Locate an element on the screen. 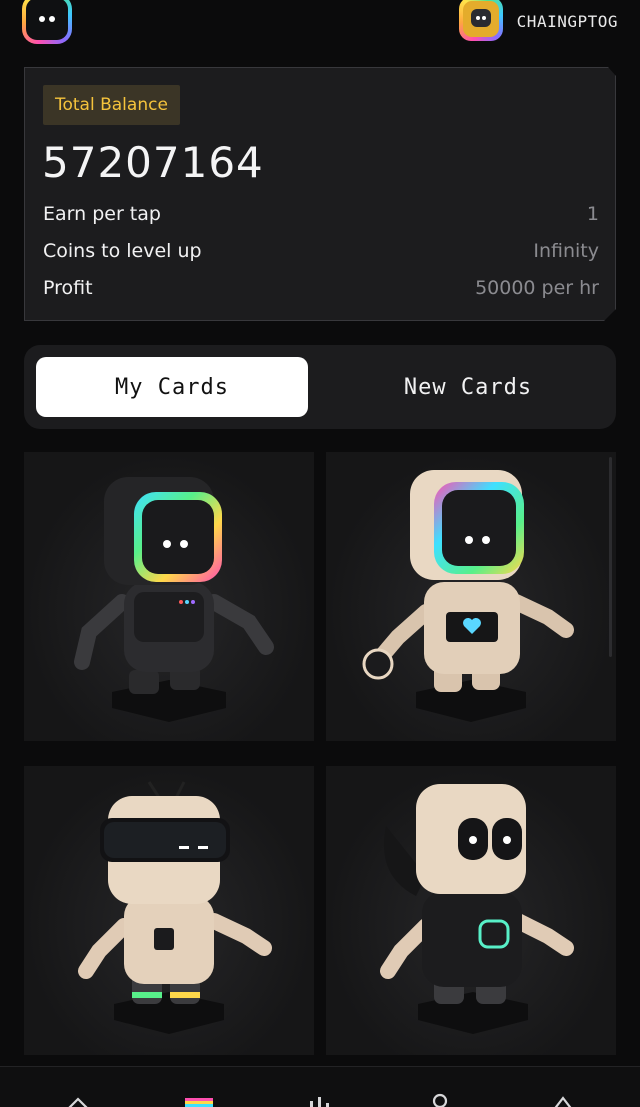  black-robot-card is located at coordinates (169, 596).